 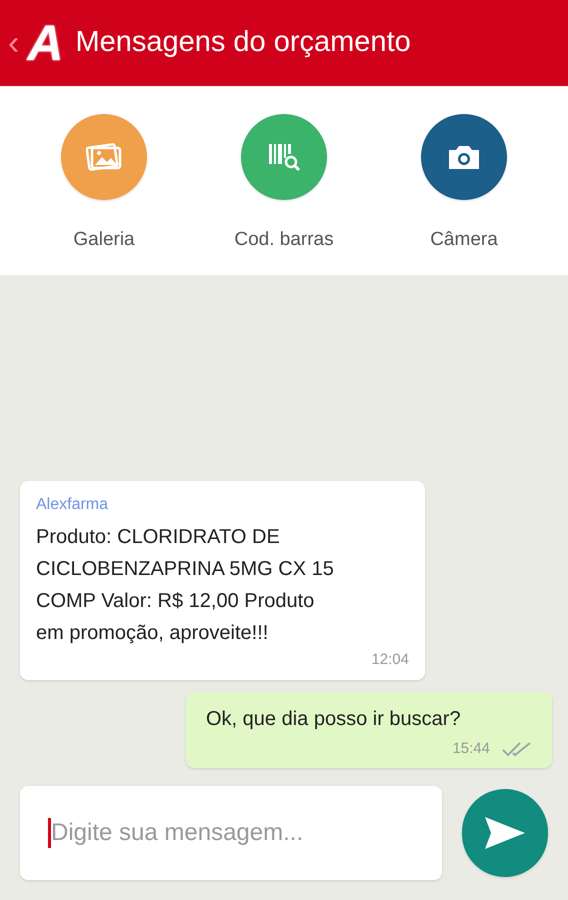 What do you see at coordinates (243, 42) in the screenshot?
I see `screen-title: Mensagens do orçamento` at bounding box center [243, 42].